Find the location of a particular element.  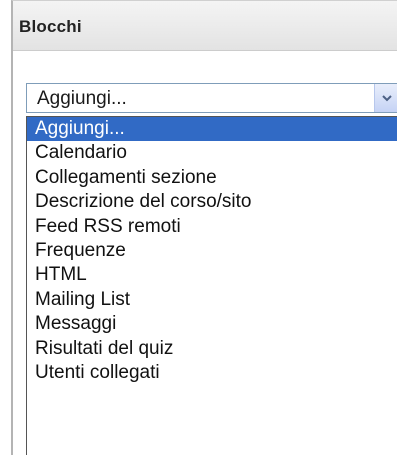

dropdown-option: Frequenze is located at coordinates (212, 251).